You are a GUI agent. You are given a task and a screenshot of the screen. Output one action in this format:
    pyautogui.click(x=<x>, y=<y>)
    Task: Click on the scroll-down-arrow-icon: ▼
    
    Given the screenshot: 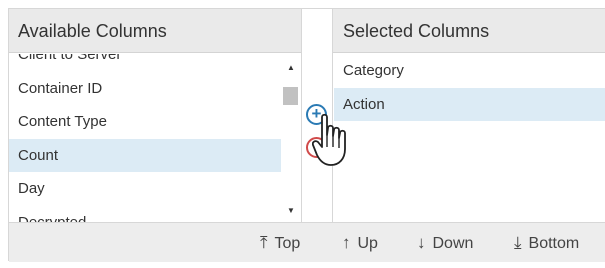 What is the action you would take?
    pyautogui.click(x=291, y=211)
    